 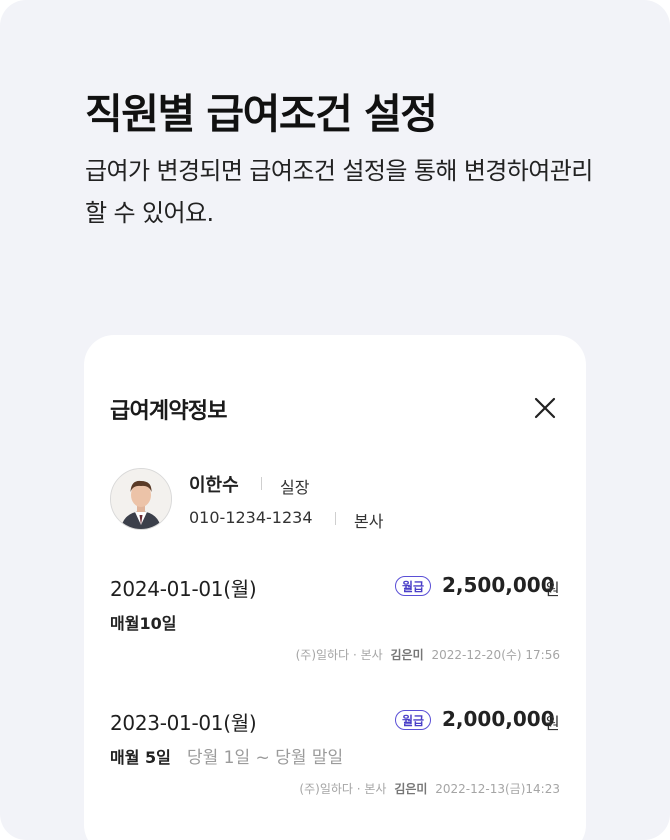 I want to click on record-amount: 2,500,000, so click(x=498, y=585).